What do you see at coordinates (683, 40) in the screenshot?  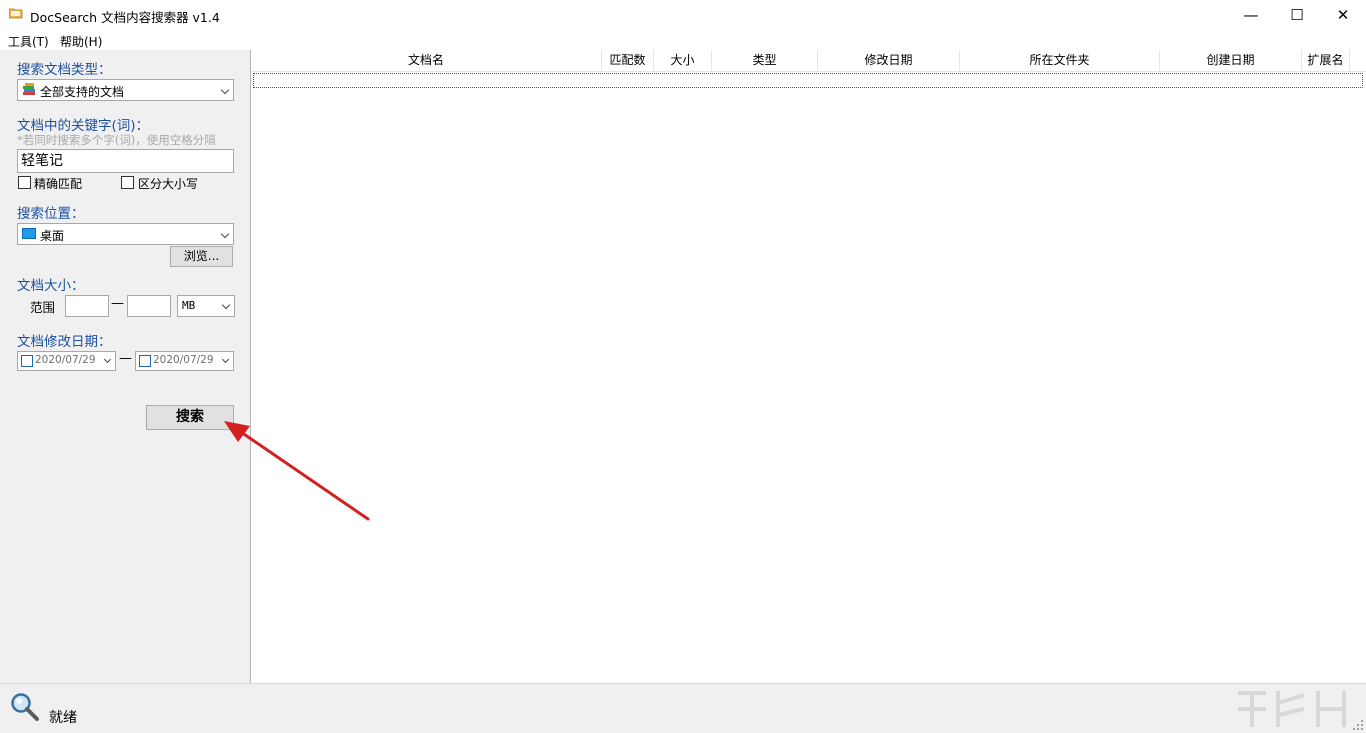 I see `menu-bar: 工具(T) 帮助(H)` at bounding box center [683, 40].